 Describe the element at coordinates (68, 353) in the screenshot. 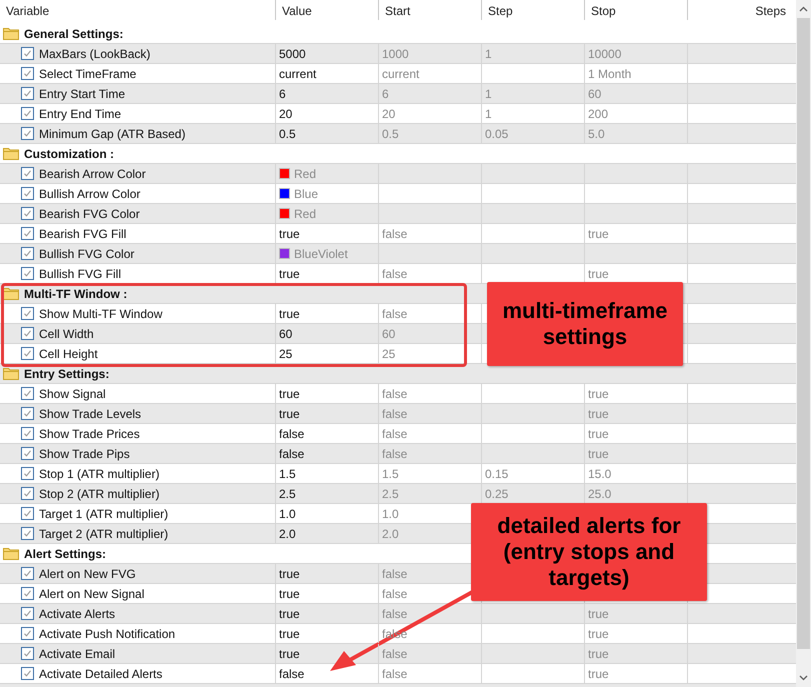

I see `parameter-name: Cell Height` at that location.